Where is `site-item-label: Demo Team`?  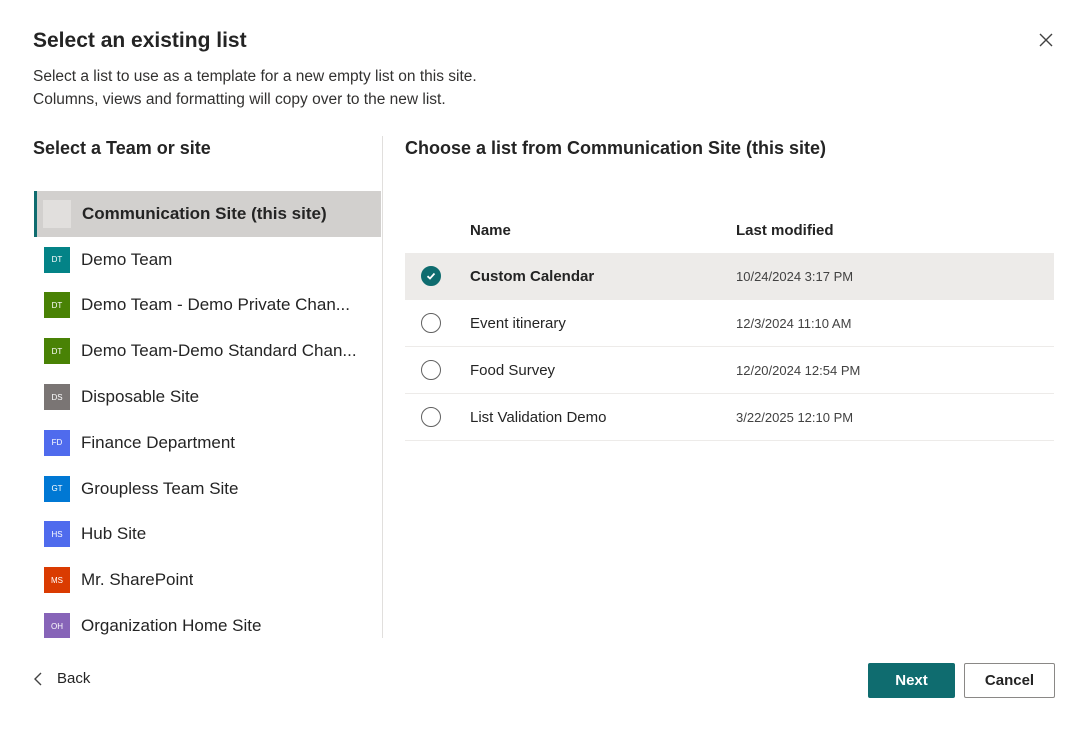 site-item-label: Demo Team is located at coordinates (127, 259).